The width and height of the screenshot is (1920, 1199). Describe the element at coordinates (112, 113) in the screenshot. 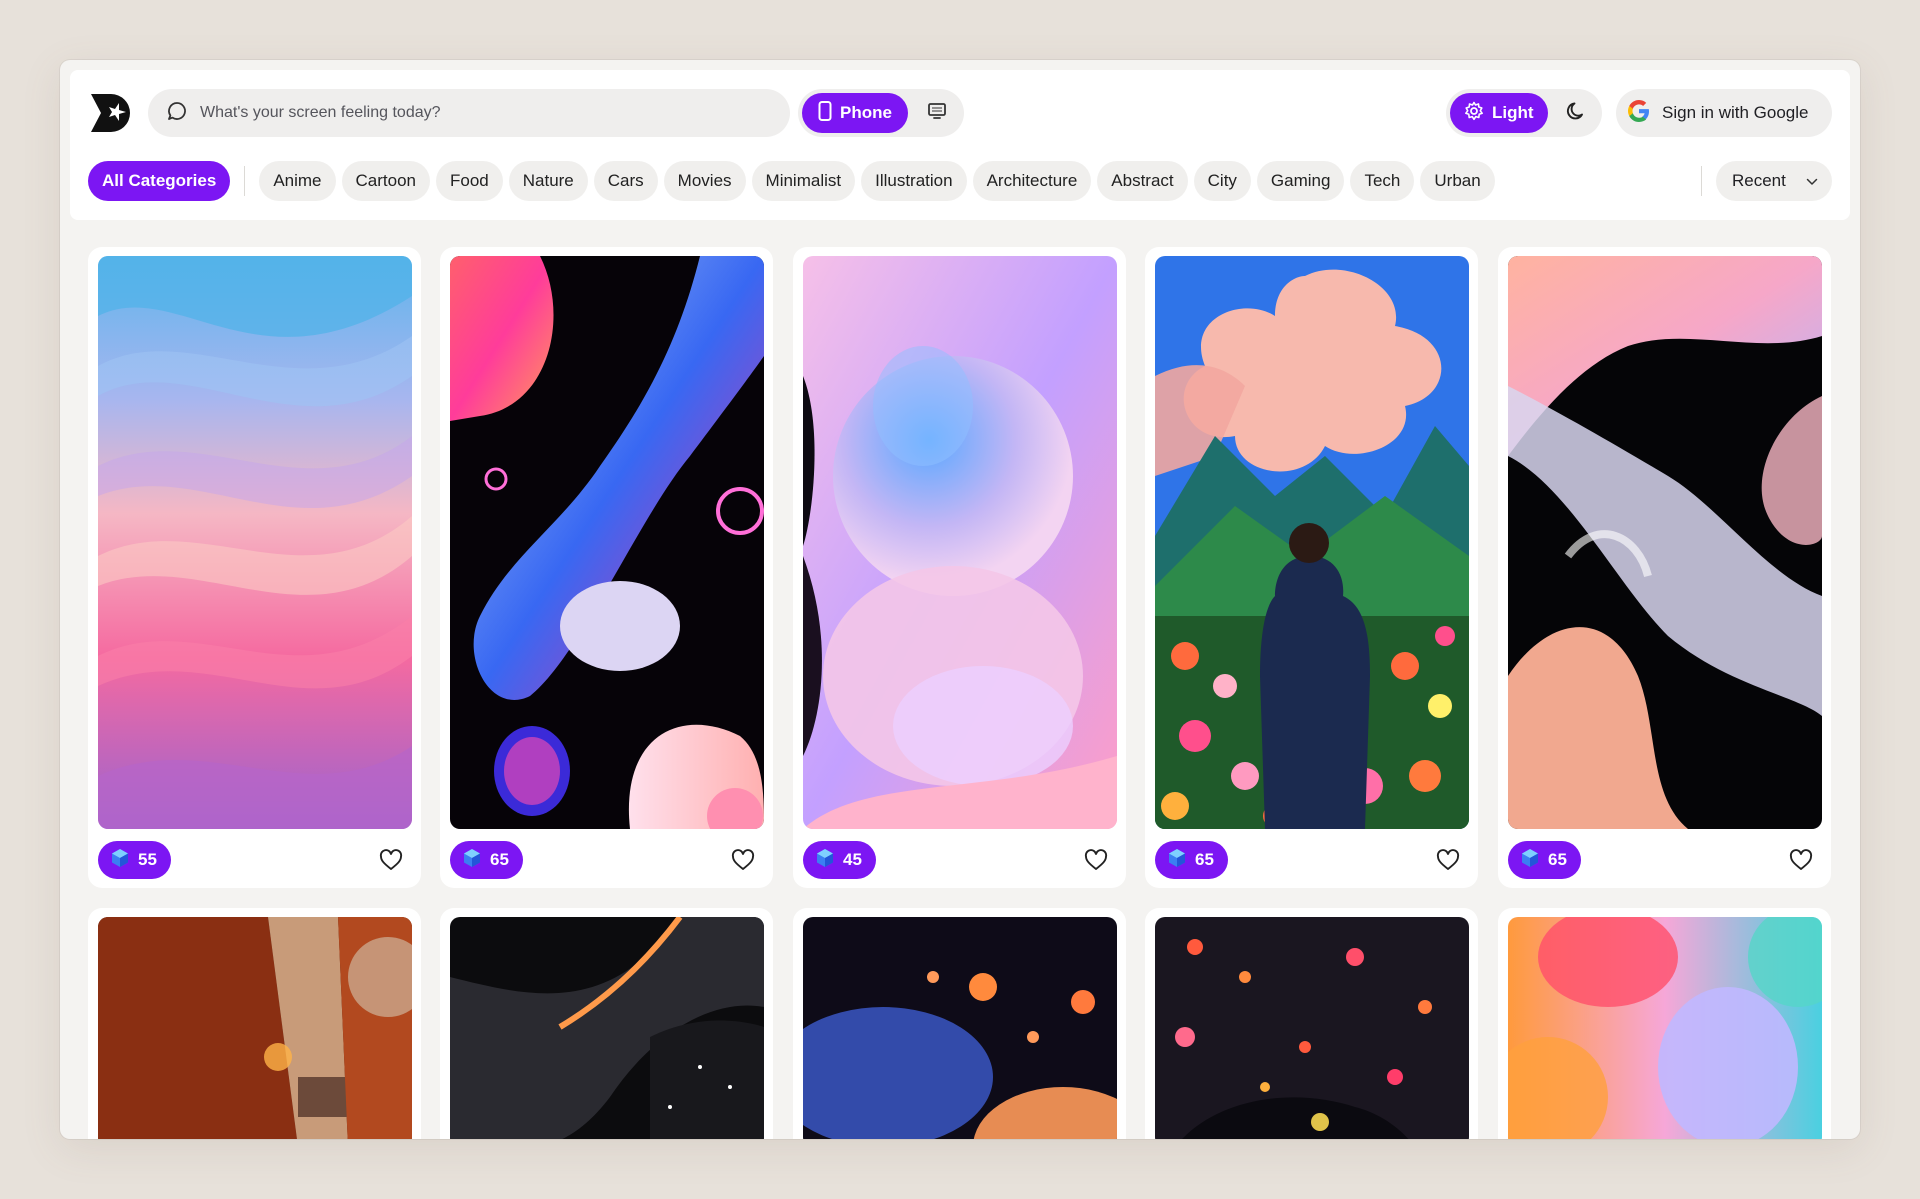

I see `brand-logo-icon` at that location.